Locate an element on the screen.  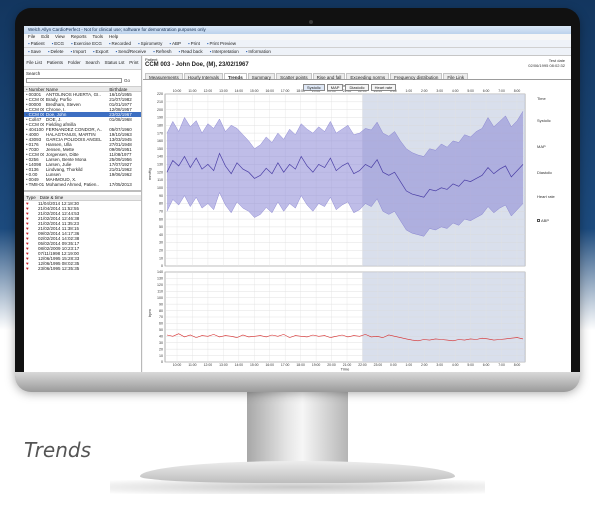
hr-x-tick: 2:00 is located at coordinates (424, 365).